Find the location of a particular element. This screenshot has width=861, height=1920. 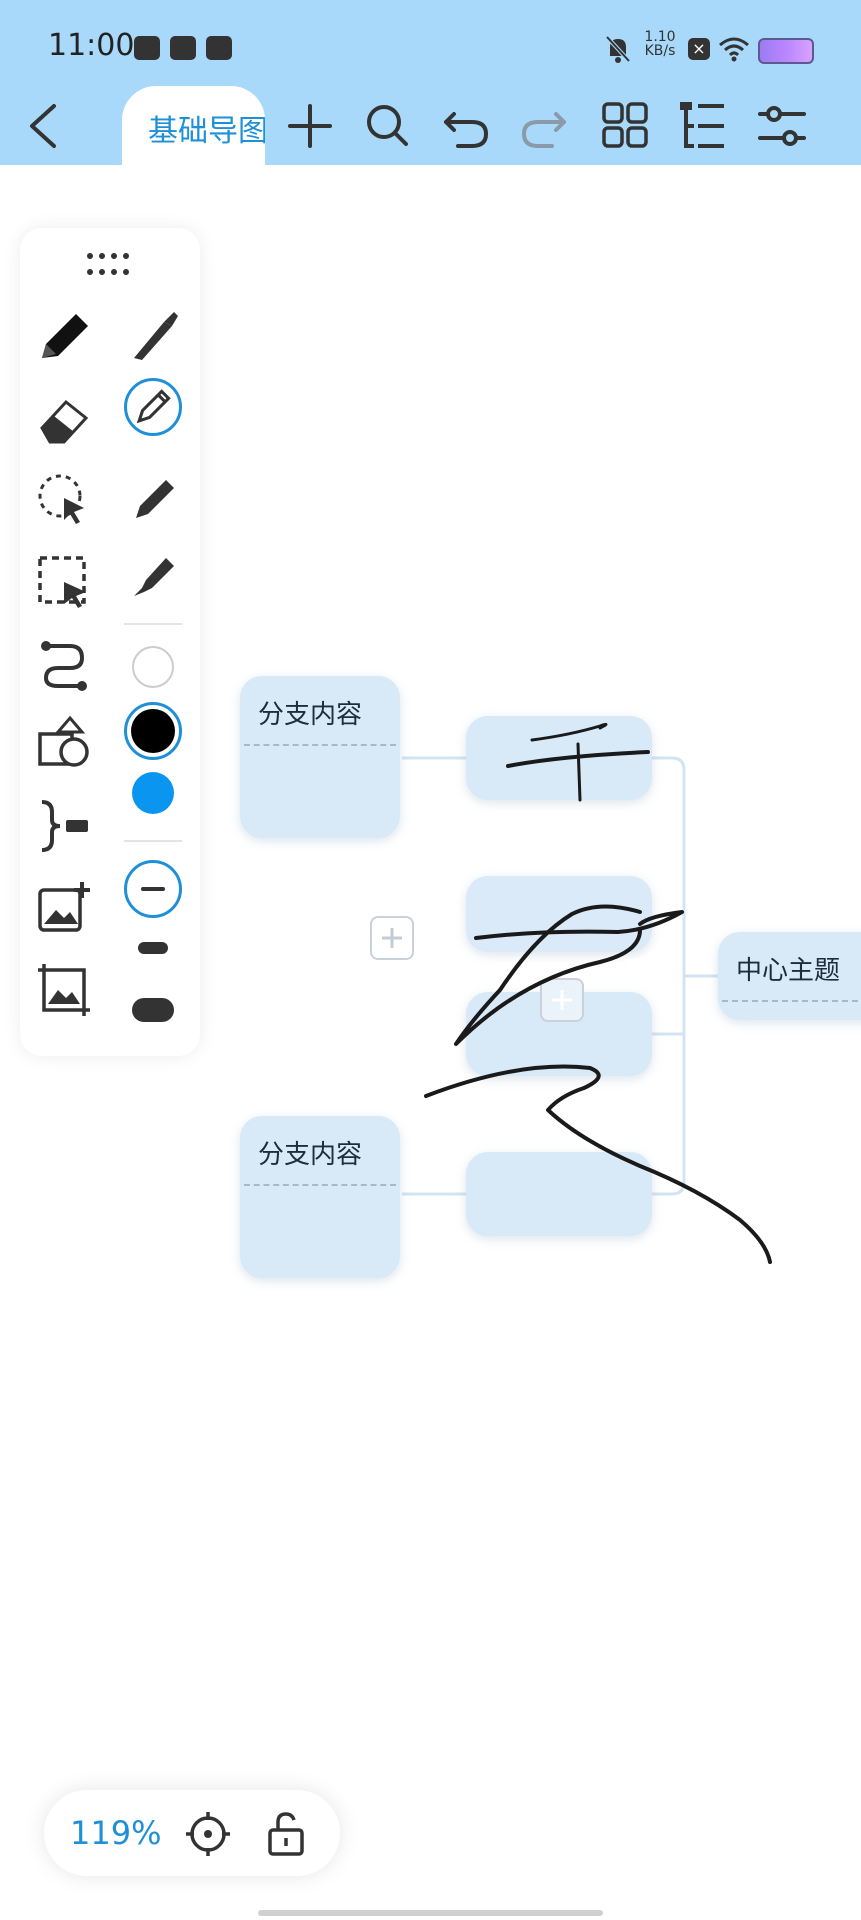

color-swatch-black is located at coordinates (153, 731).